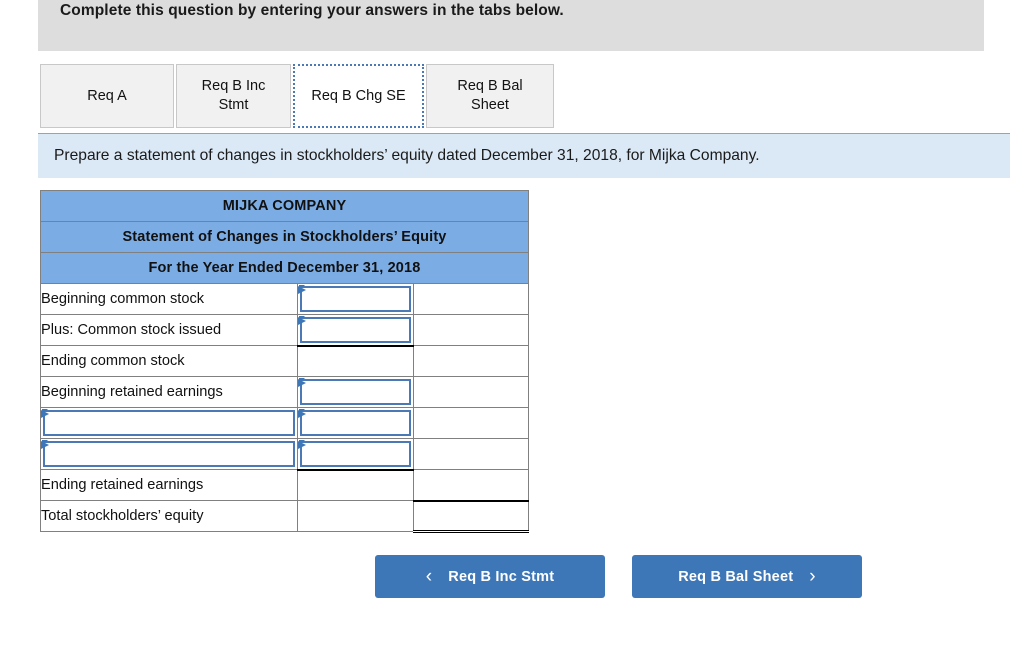 The height and width of the screenshot is (653, 1024). I want to click on row-label-blank-2-cell, so click(169, 454).